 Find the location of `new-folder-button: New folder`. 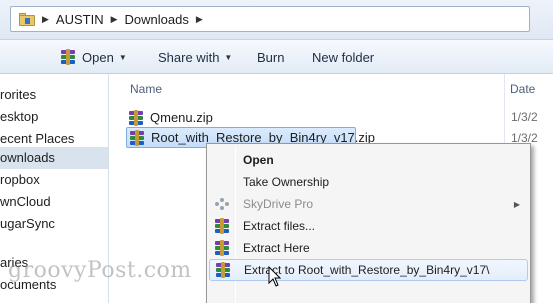

new-folder-button: New folder is located at coordinates (343, 57).